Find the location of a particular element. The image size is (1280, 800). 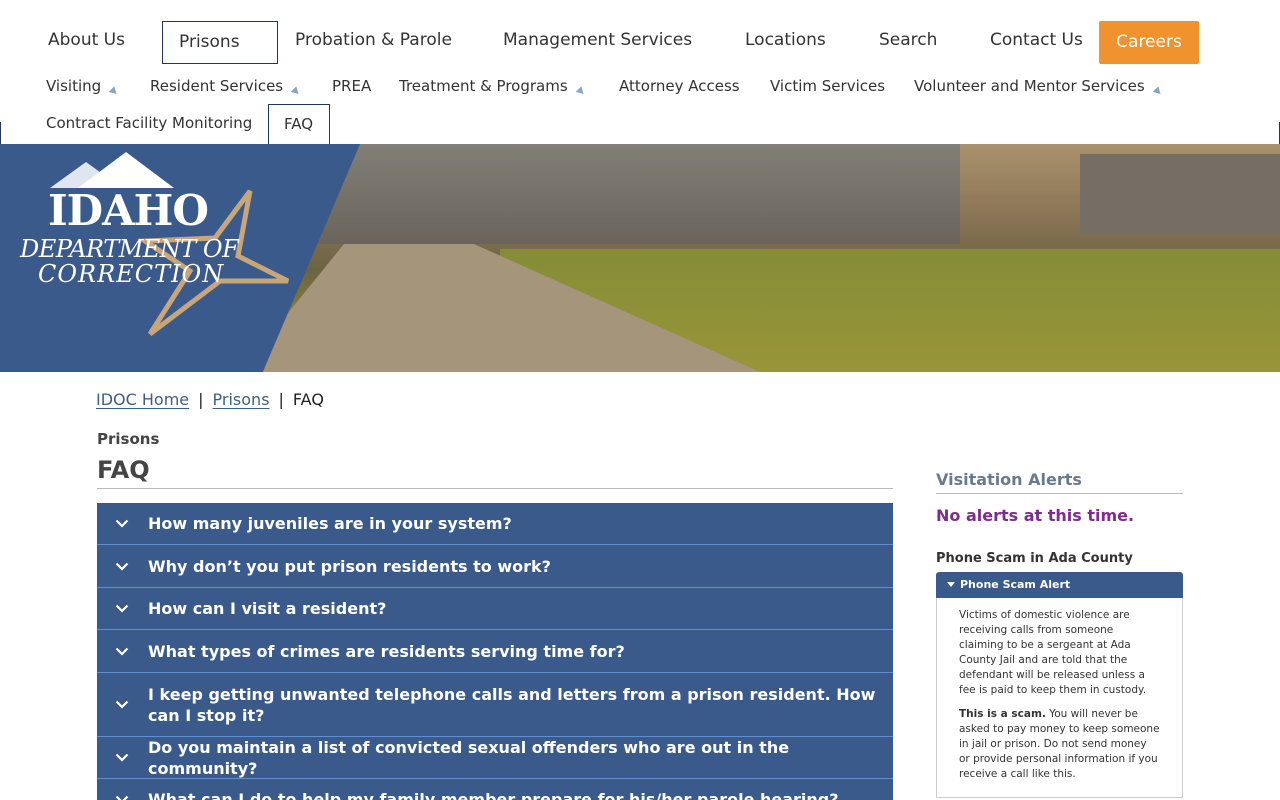

nav-management-services: Management Services is located at coordinates (597, 40).